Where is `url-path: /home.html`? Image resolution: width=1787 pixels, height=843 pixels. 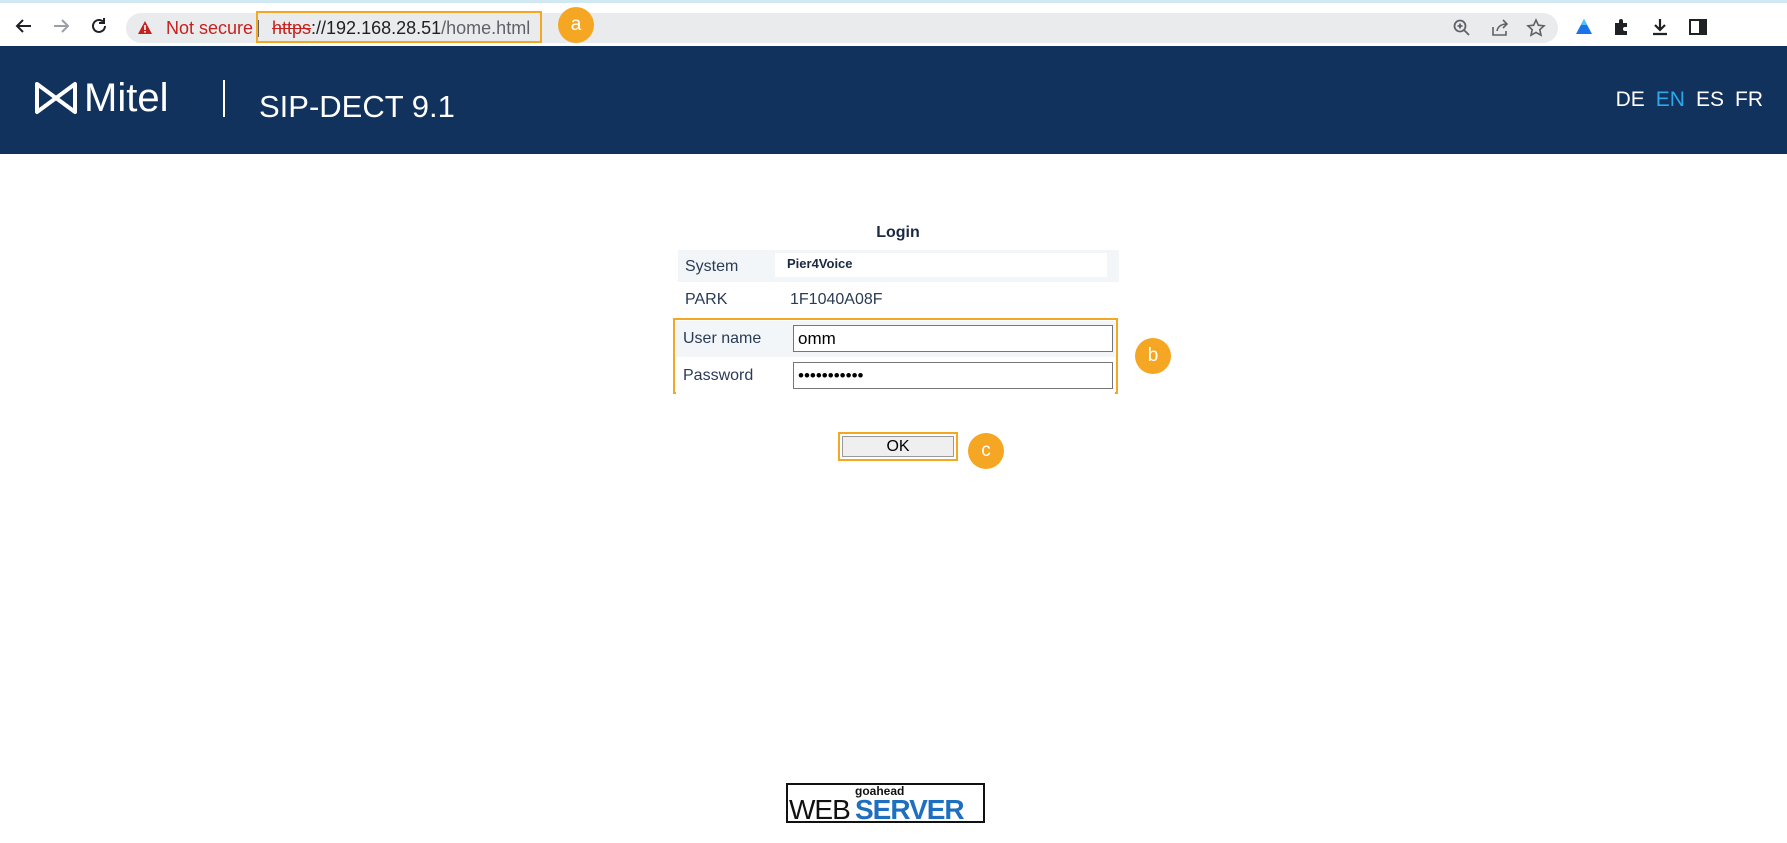
url-path: /home.html is located at coordinates (486, 28).